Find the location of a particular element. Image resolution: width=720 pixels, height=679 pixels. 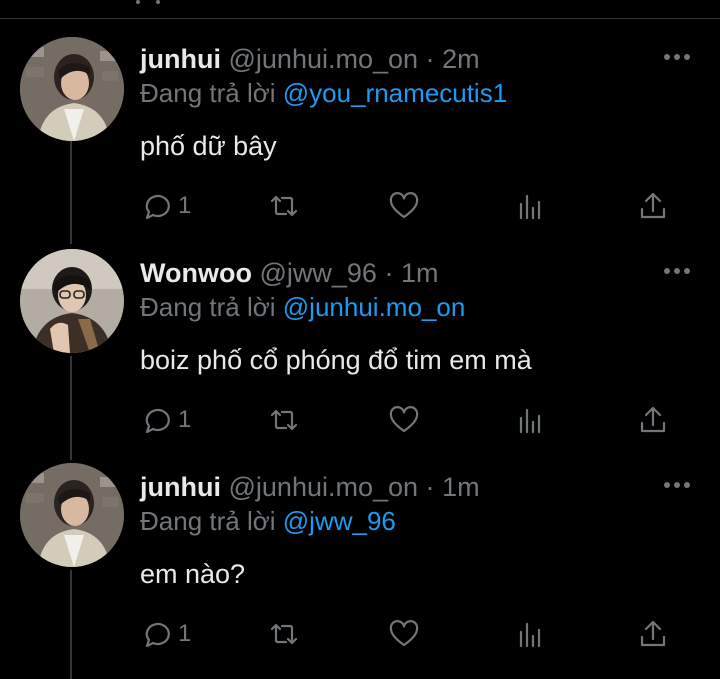

divider is located at coordinates (360, 18).